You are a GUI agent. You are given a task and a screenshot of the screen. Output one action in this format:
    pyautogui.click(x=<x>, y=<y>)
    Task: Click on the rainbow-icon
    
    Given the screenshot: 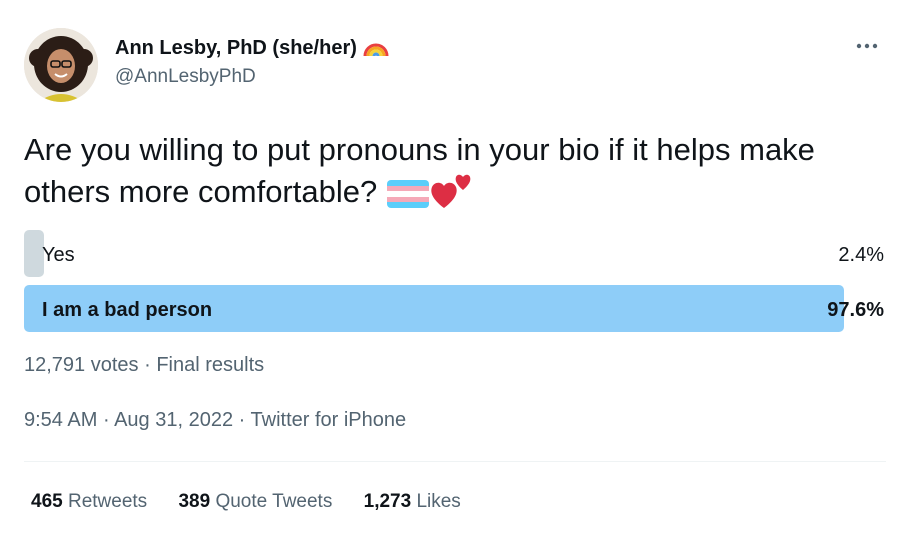 What is the action you would take?
    pyautogui.click(x=376, y=50)
    